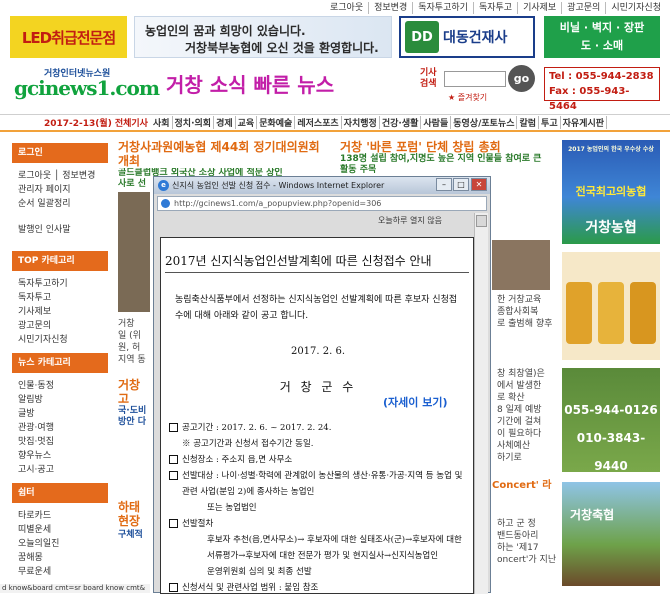 This screenshot has height=594, width=670. Describe the element at coordinates (60, 284) in the screenshot. I see `sidebar-top-item: 독자투고하기` at that location.